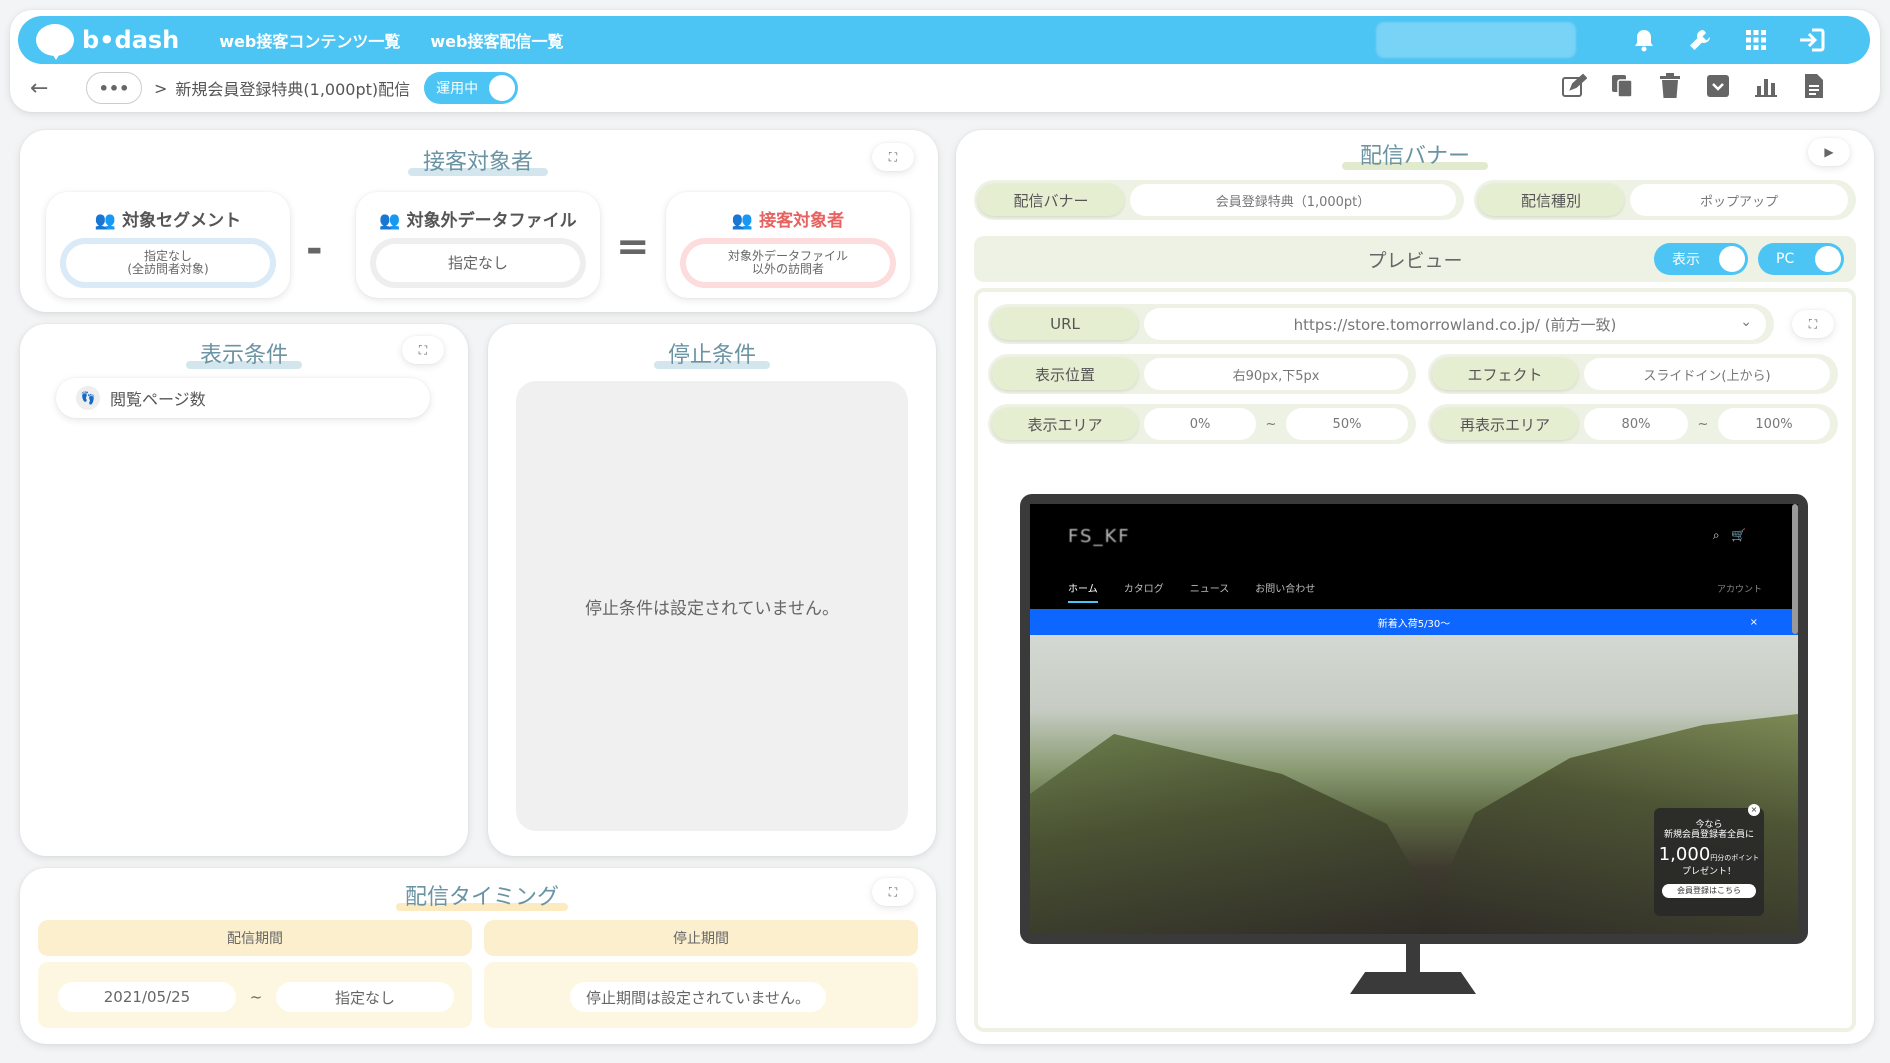  I want to click on expand-timing-button: ⛶, so click(893, 892).